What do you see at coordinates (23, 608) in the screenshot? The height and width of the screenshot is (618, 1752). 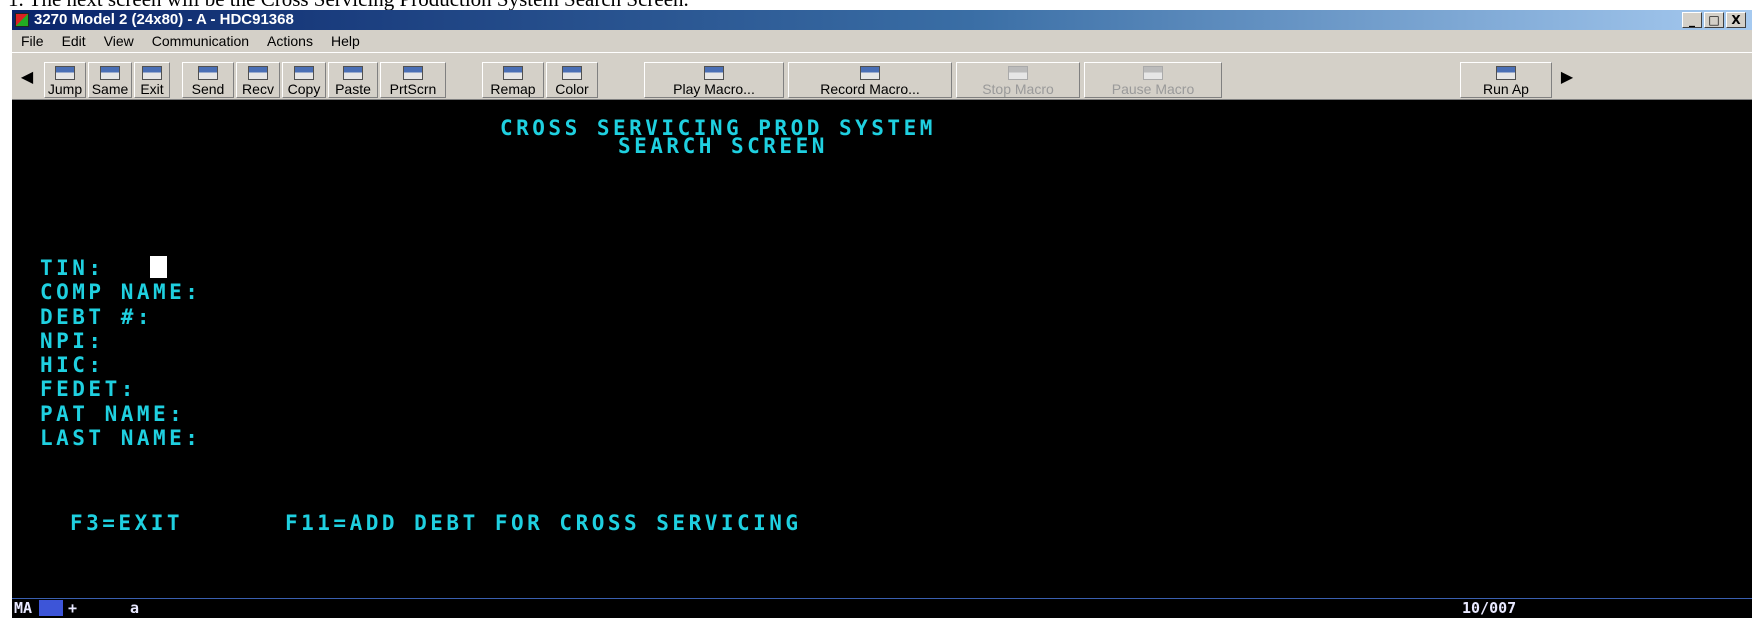 I see `status-mode: MA` at bounding box center [23, 608].